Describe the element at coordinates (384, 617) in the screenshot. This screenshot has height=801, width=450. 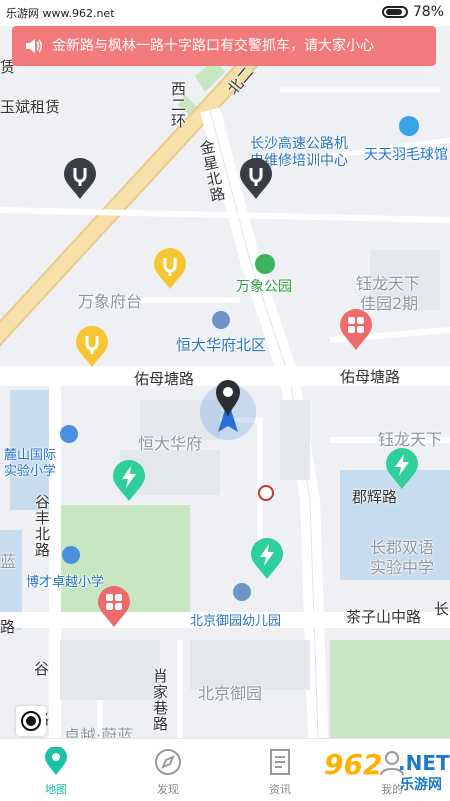
I see `map-label: 茶子山中路` at that location.